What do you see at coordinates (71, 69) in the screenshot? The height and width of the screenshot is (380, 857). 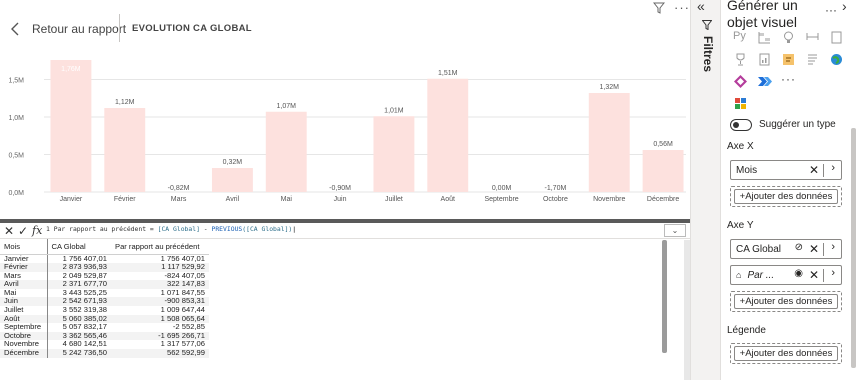 I see `data-label: 1,76M` at bounding box center [71, 69].